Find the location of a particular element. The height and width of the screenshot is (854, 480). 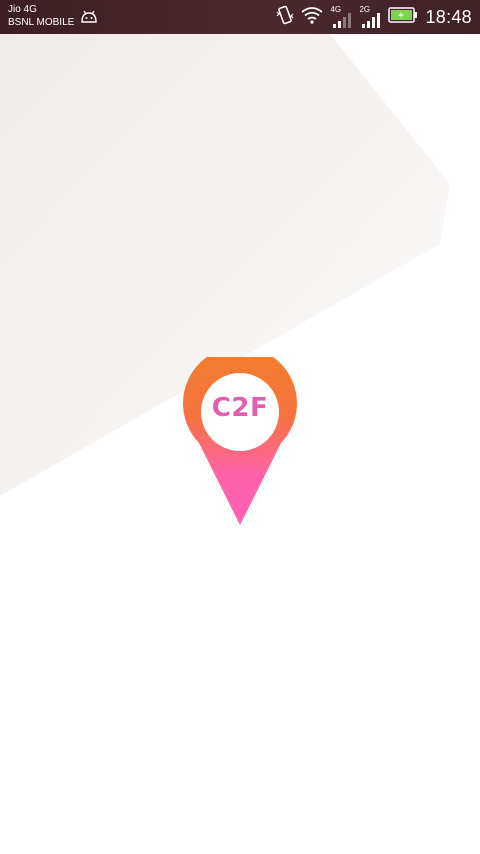

c2f-logo: C2F is located at coordinates (240, 436).